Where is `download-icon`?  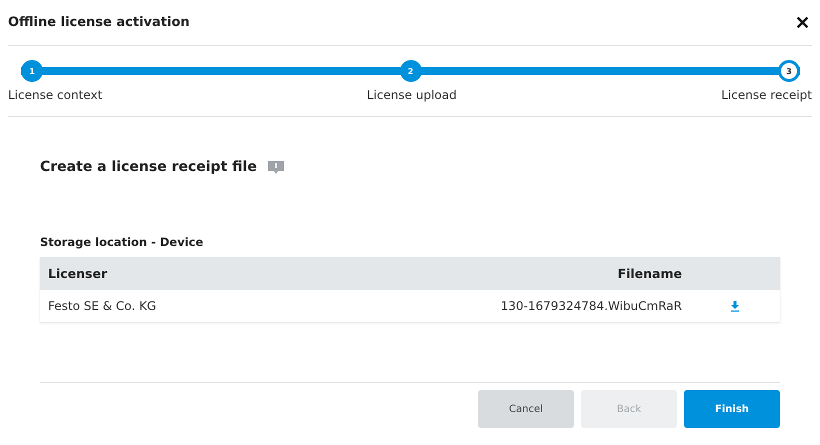
download-icon is located at coordinates (735, 306).